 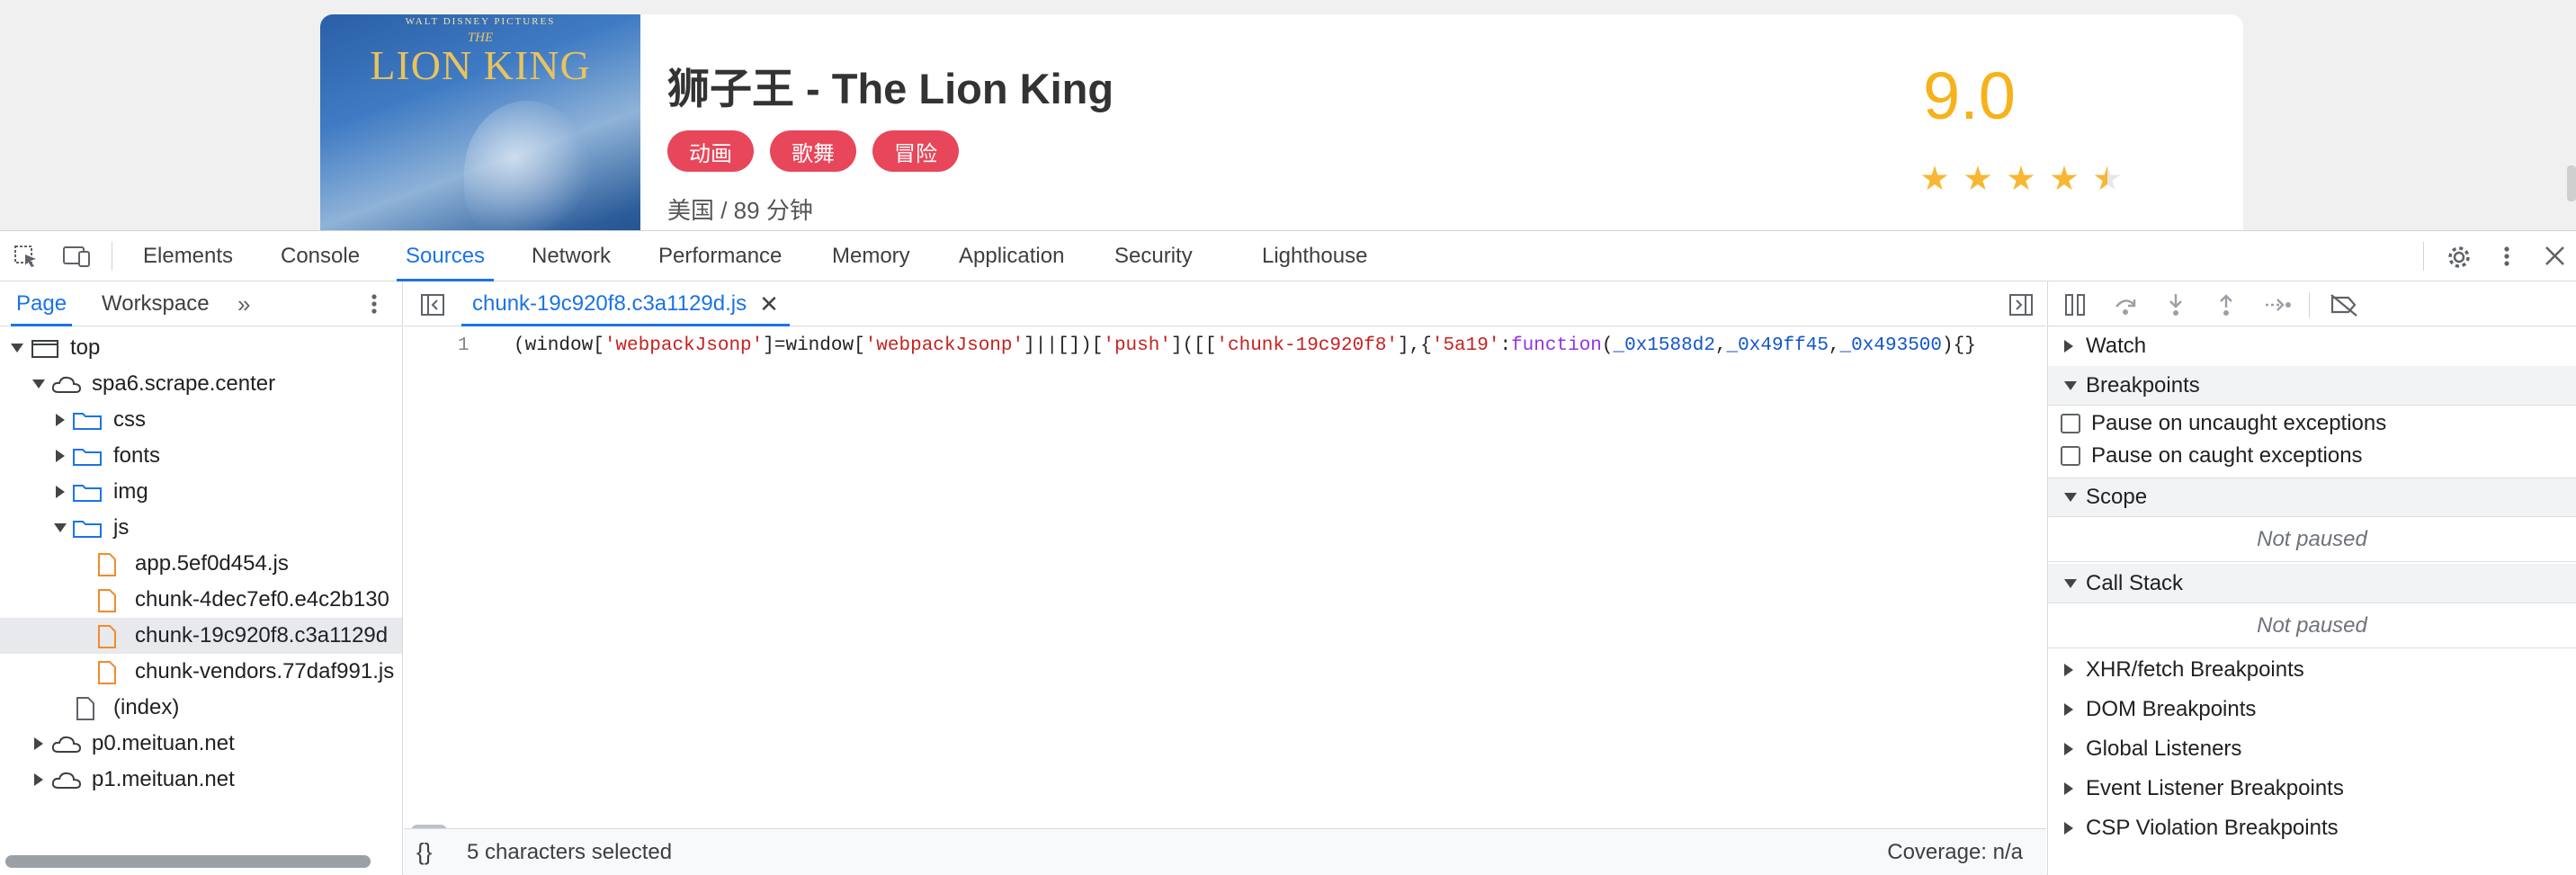 What do you see at coordinates (2506, 256) in the screenshot?
I see `more-options-icon` at bounding box center [2506, 256].